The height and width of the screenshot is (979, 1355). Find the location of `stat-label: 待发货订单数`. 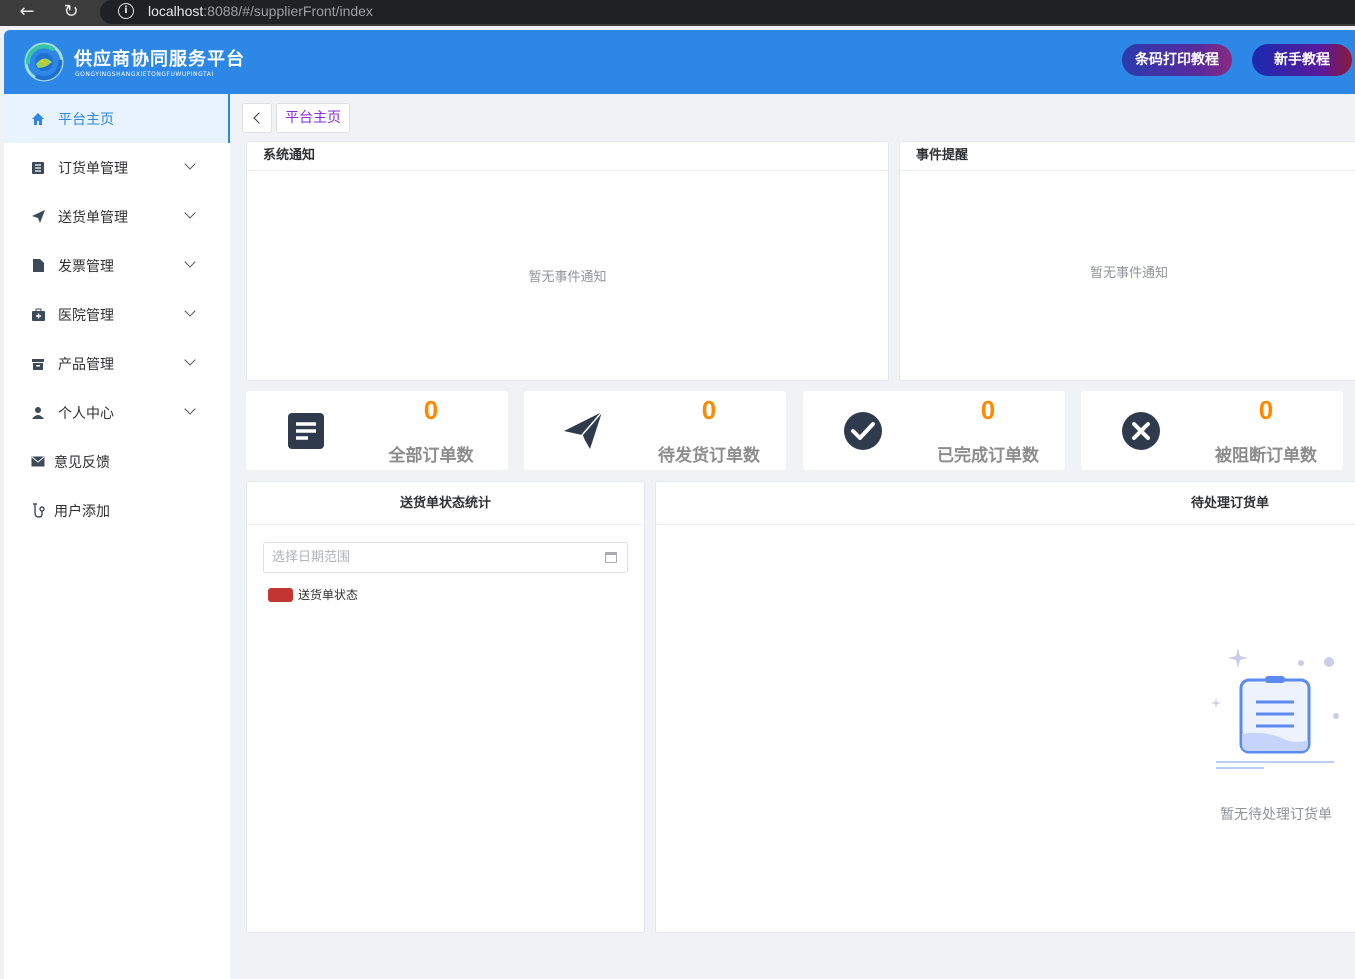

stat-label: 待发货订单数 is located at coordinates (709, 456).